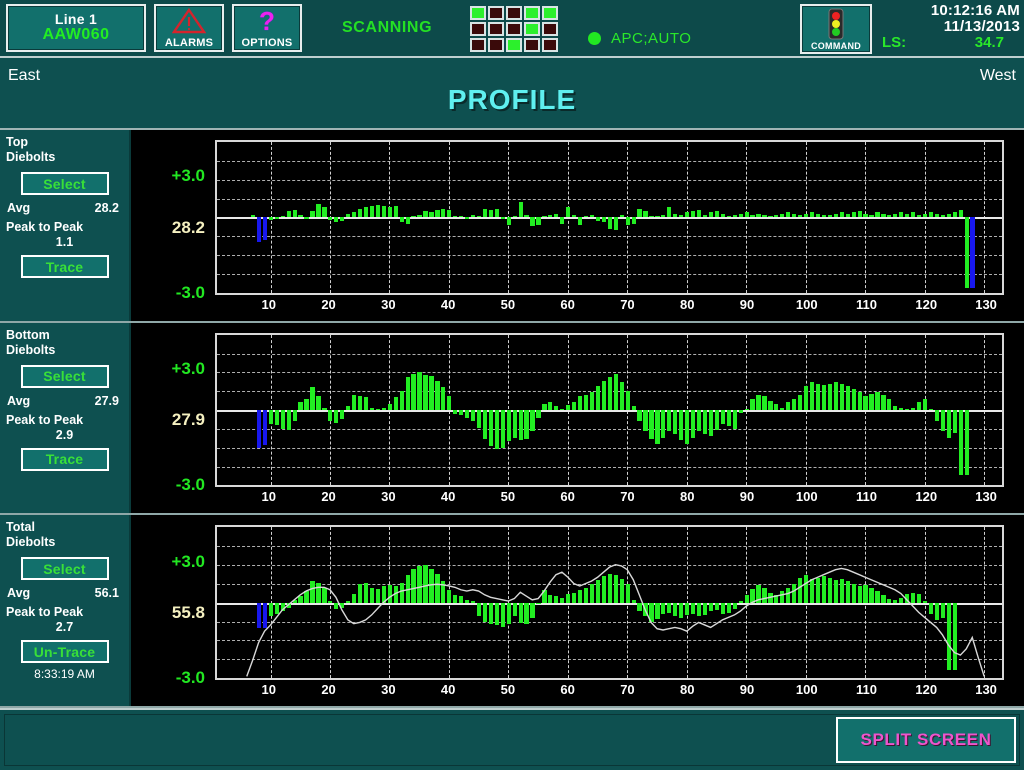 This screenshot has width=1024, height=770. Describe the element at coordinates (747, 690) in the screenshot. I see `x-axis-tick-label: 90` at that location.